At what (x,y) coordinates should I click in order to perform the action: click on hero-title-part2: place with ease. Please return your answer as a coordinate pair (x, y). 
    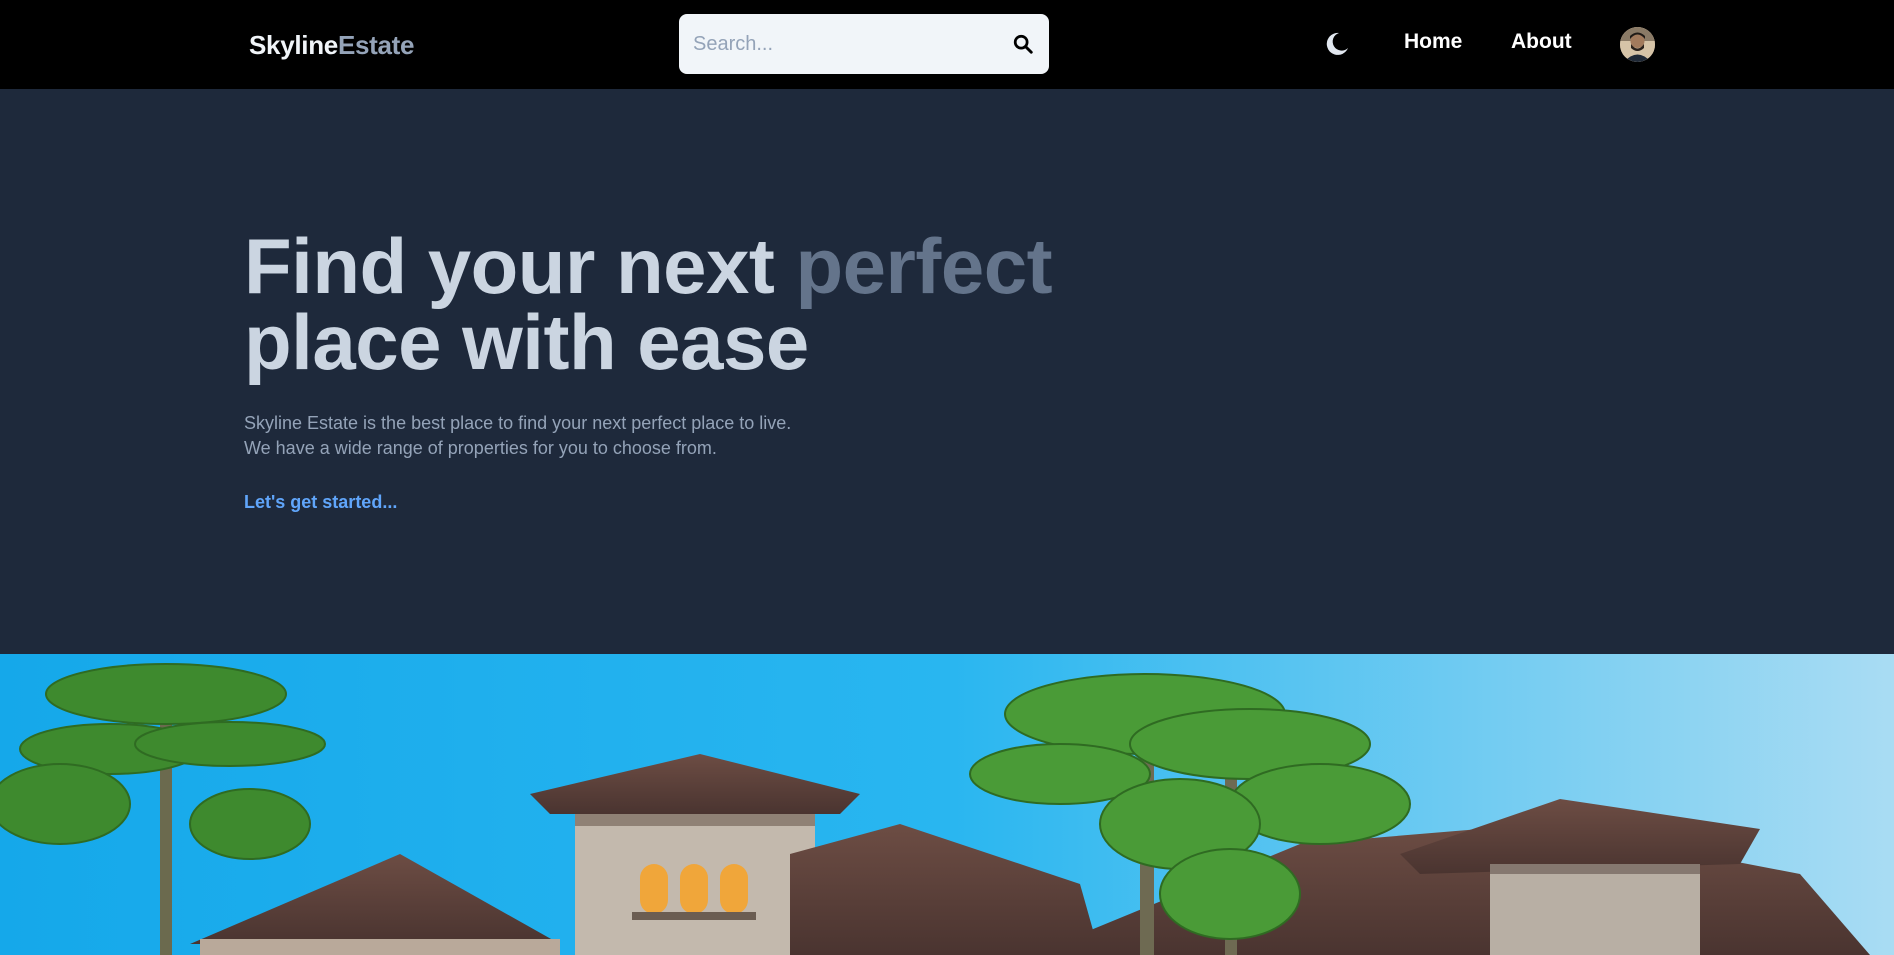
    Looking at the image, I should click on (526, 342).